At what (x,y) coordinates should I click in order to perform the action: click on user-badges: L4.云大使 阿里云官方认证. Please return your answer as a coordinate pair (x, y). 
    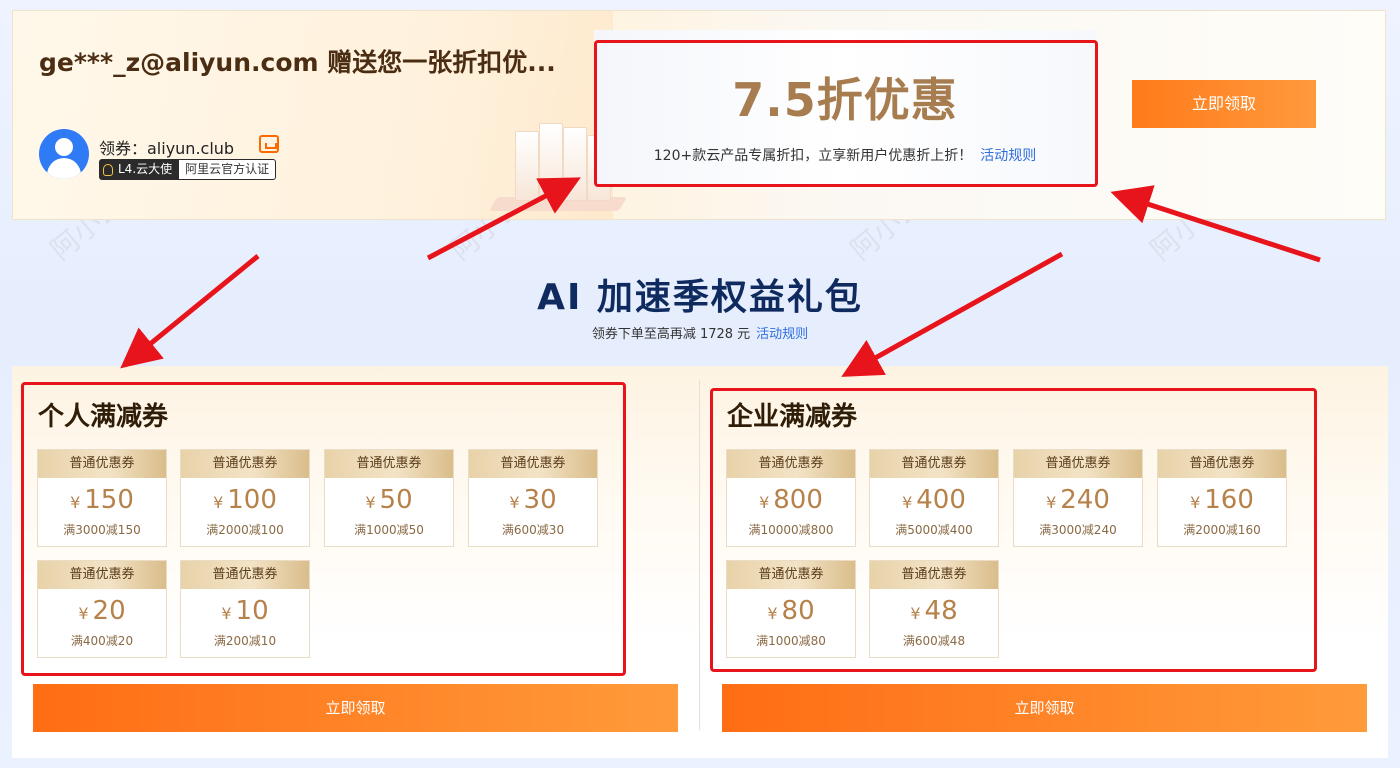
    Looking at the image, I should click on (188, 169).